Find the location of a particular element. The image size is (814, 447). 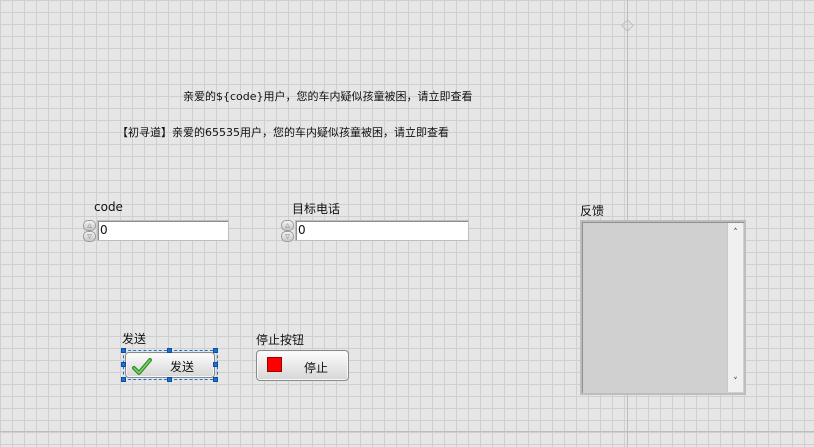

stop-button-text: 停止 is located at coordinates (316, 368).